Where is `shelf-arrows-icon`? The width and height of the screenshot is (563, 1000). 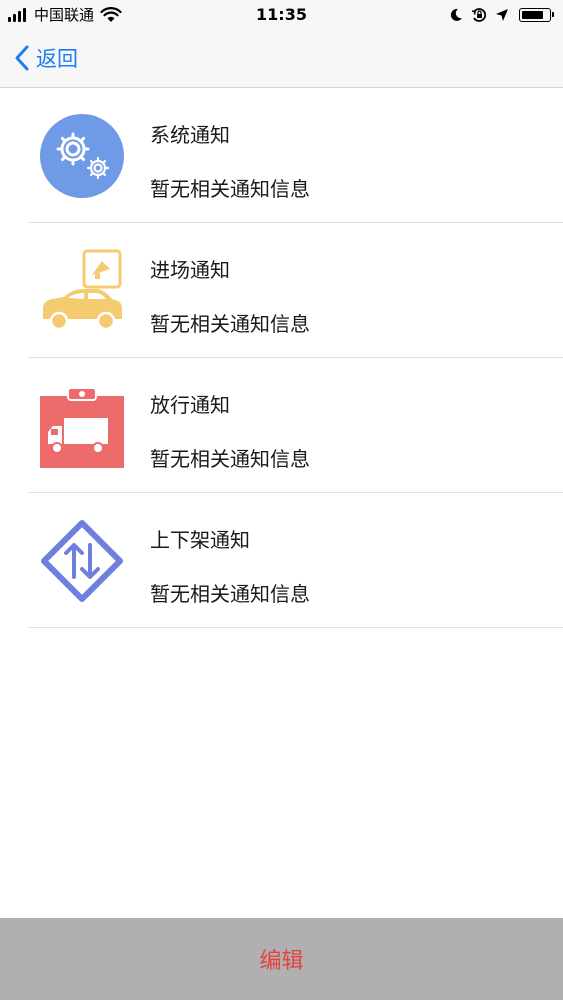 shelf-arrows-icon is located at coordinates (82, 561).